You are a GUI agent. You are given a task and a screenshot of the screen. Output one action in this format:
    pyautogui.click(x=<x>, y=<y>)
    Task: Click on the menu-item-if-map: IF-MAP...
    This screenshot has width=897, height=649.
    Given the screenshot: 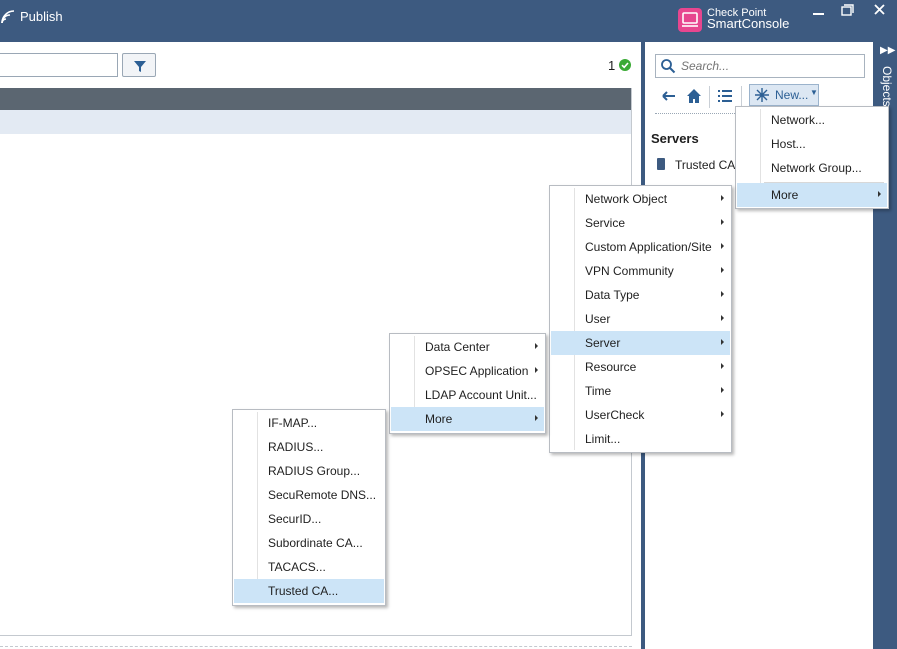 What is the action you would take?
    pyautogui.click(x=309, y=423)
    